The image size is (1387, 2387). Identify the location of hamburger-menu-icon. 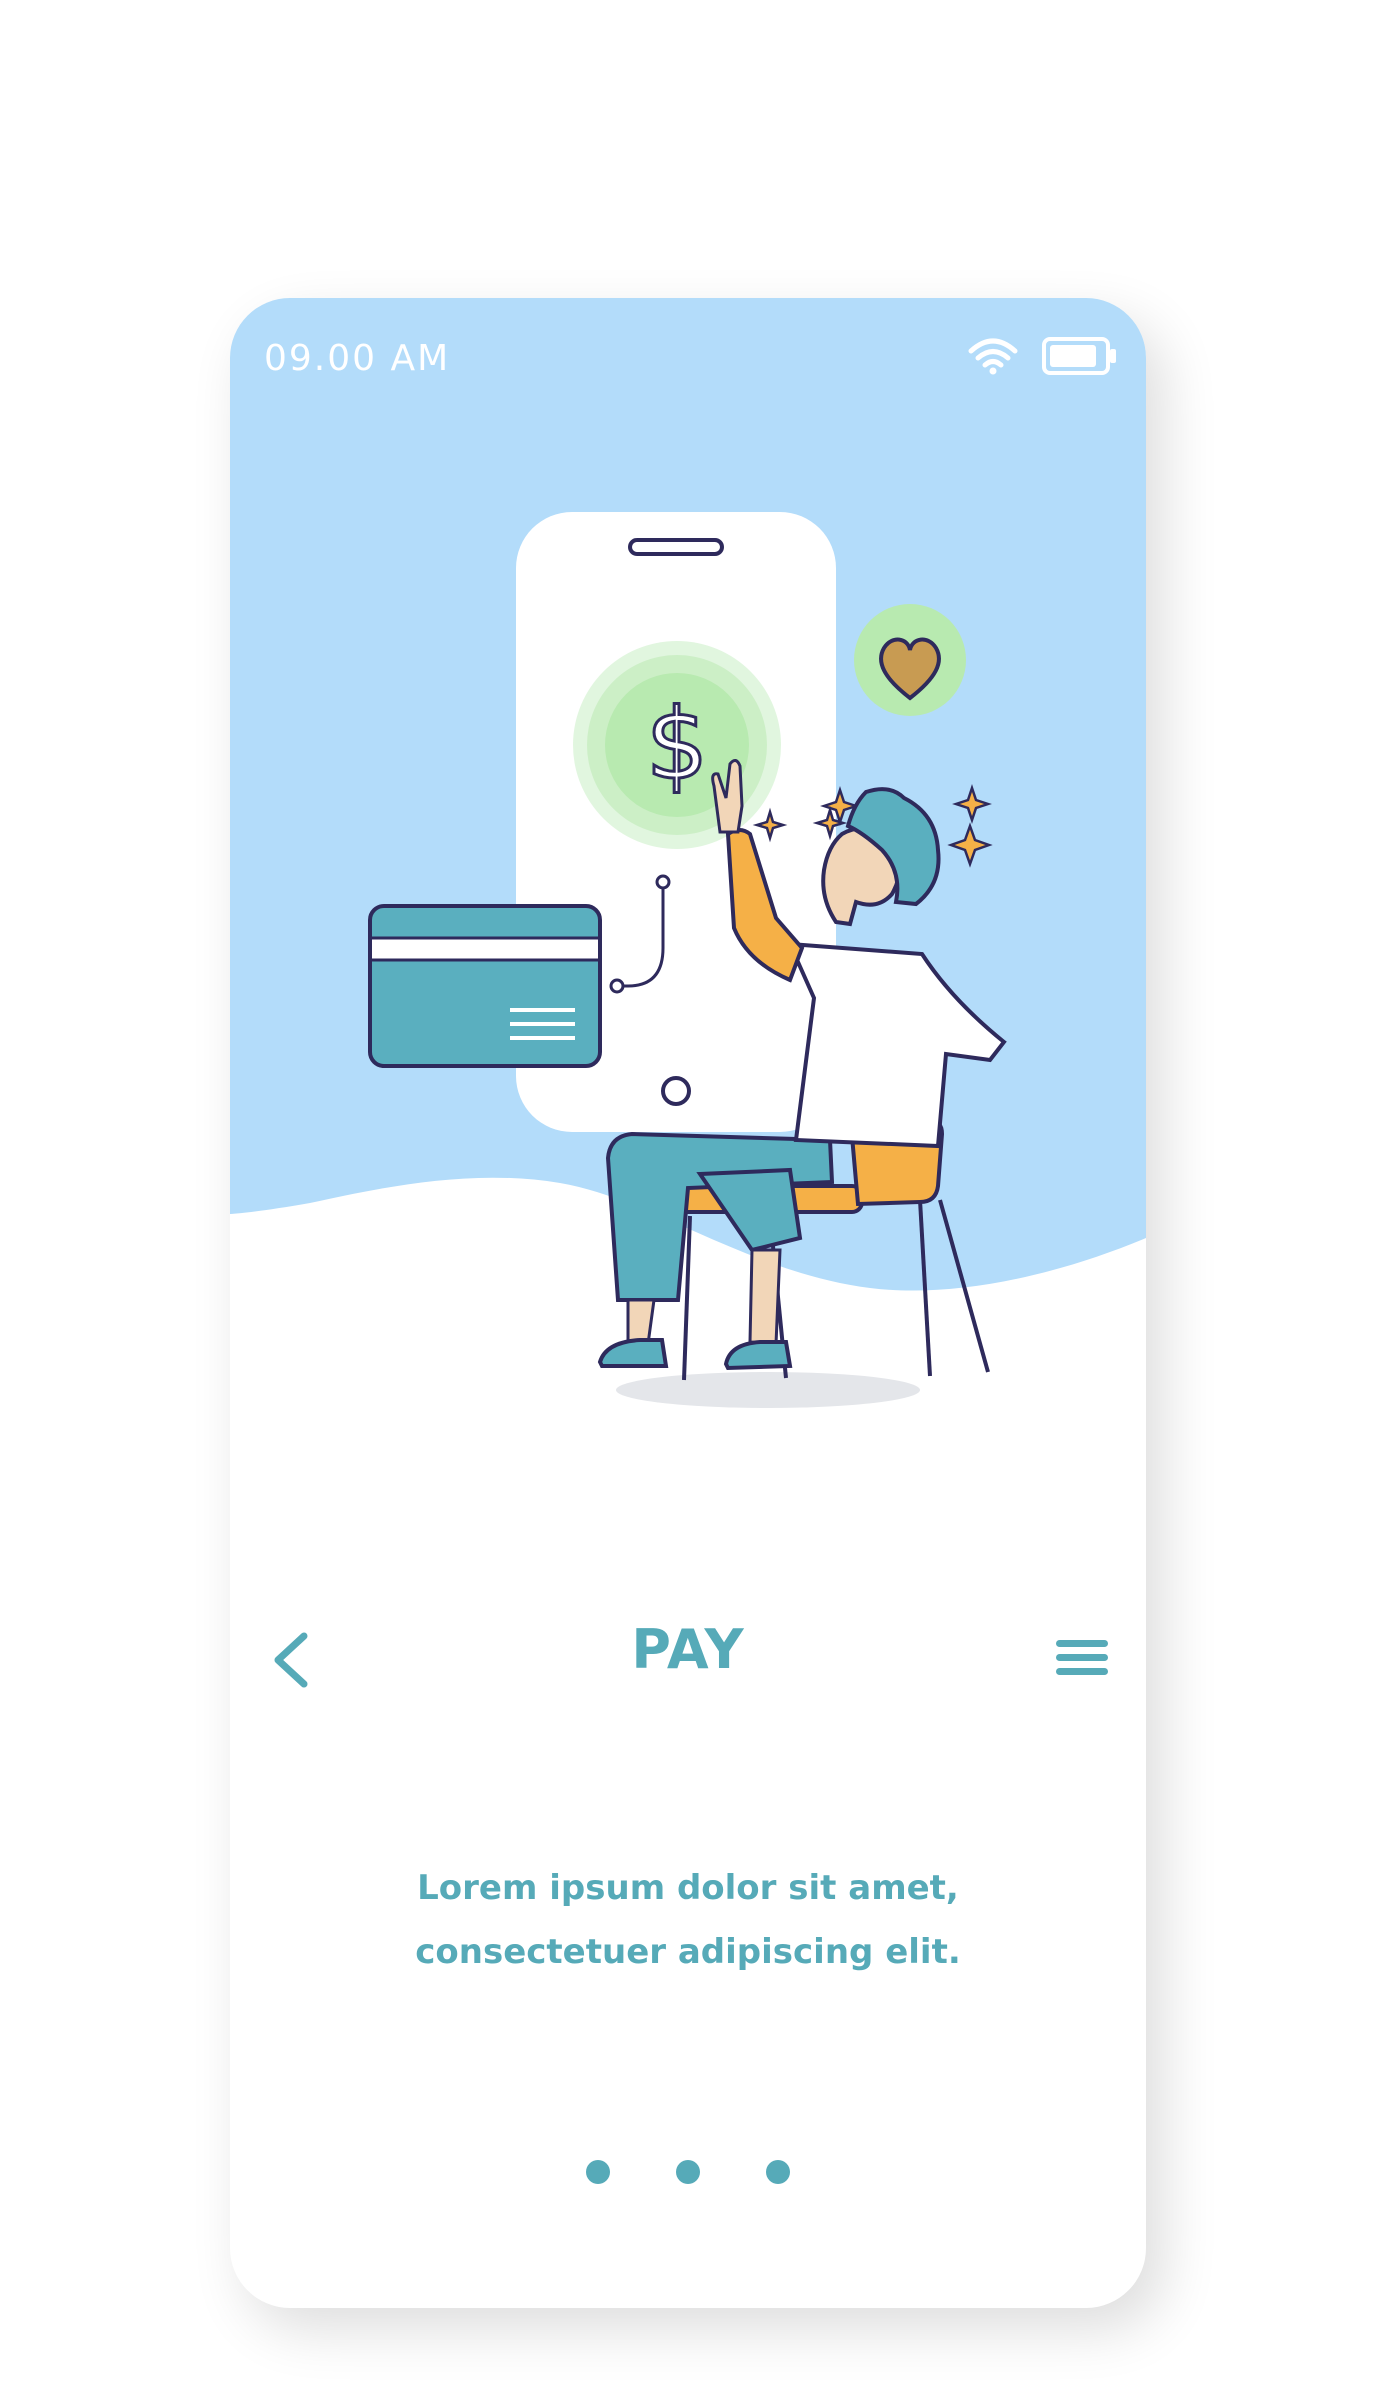
(1082, 1657).